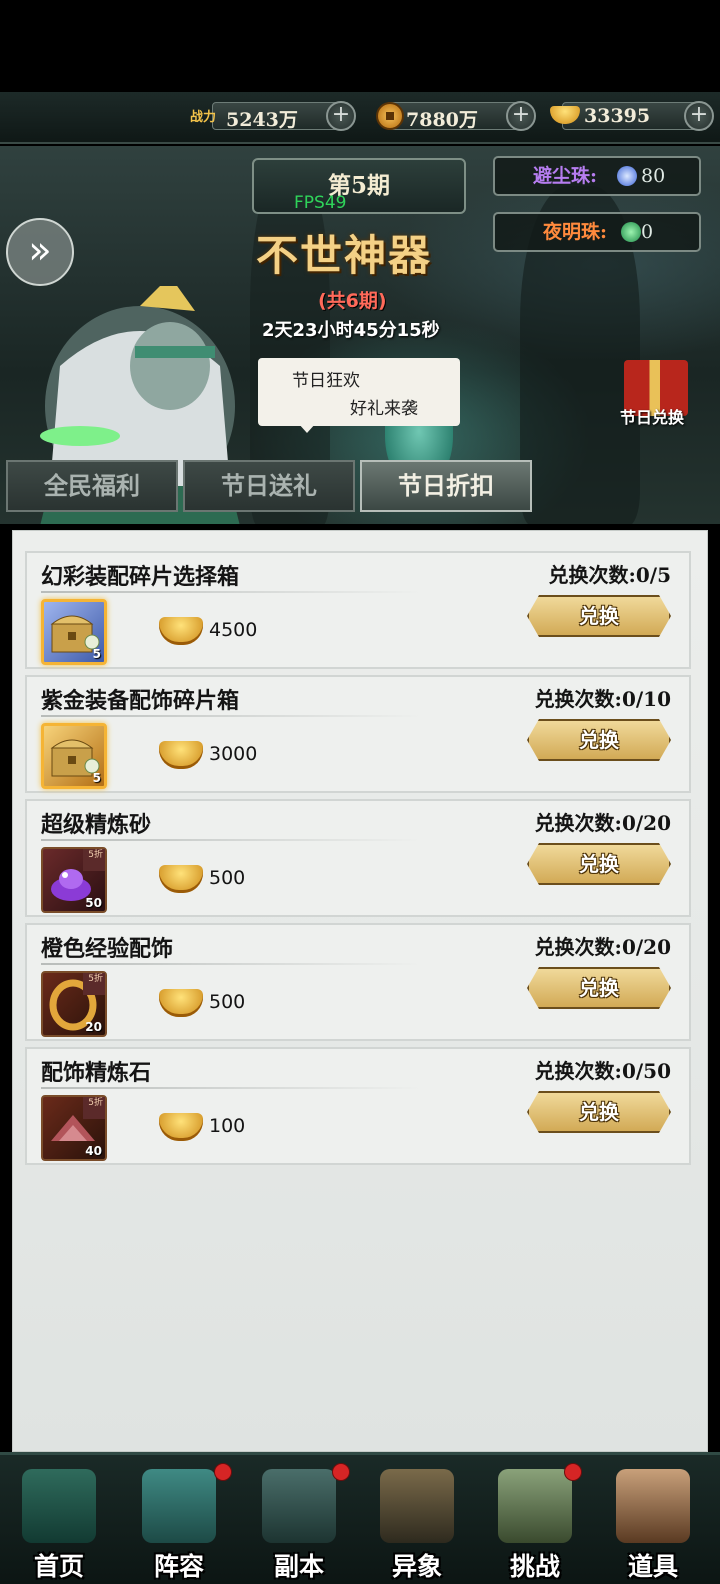 This screenshot has height=1584, width=720. Describe the element at coordinates (358, 610) in the screenshot. I see `list-item: 幻彩装配碎片选择箱 兑换次数:0/5 5 4500 兑换` at that location.